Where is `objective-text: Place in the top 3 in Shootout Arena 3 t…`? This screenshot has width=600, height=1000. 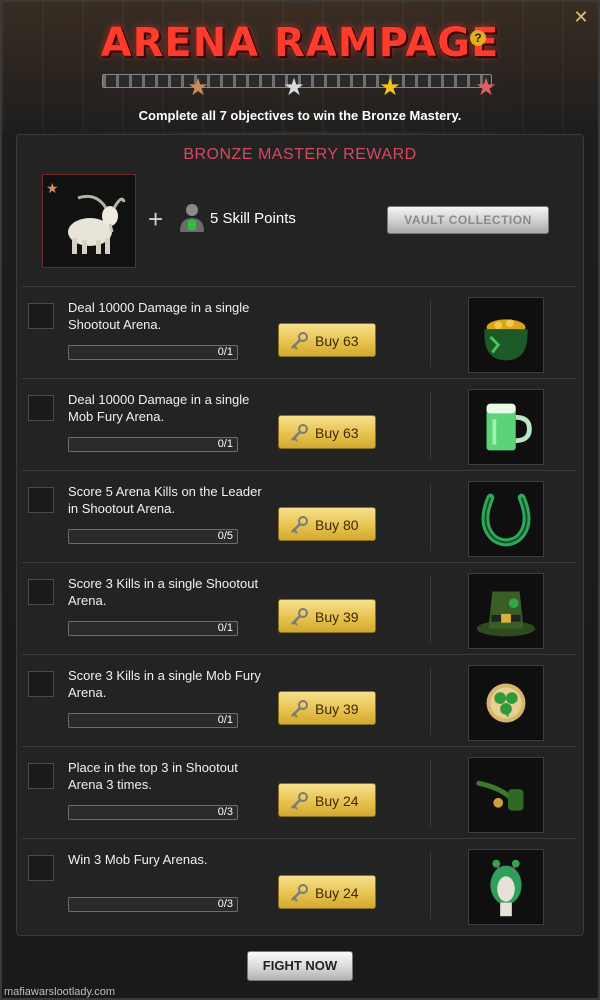 objective-text: Place in the top 3 in Shootout Arena 3 t… is located at coordinates (153, 776).